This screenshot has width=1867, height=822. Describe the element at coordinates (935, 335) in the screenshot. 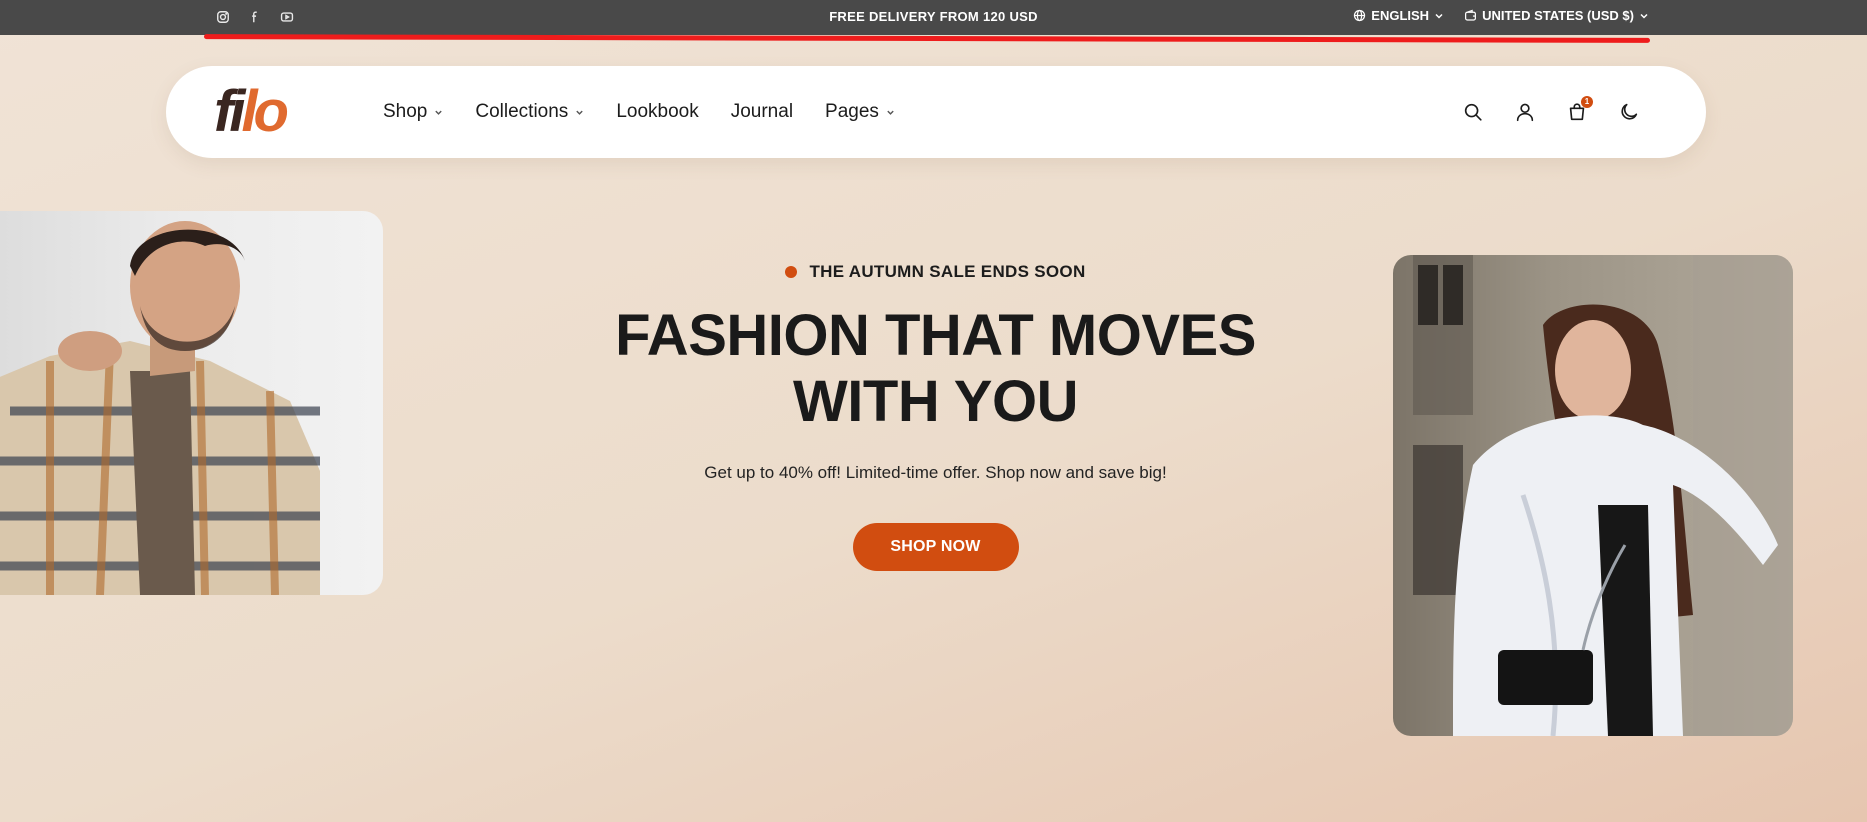

I see `headline-line-1: FASHION THAT MOVES` at that location.